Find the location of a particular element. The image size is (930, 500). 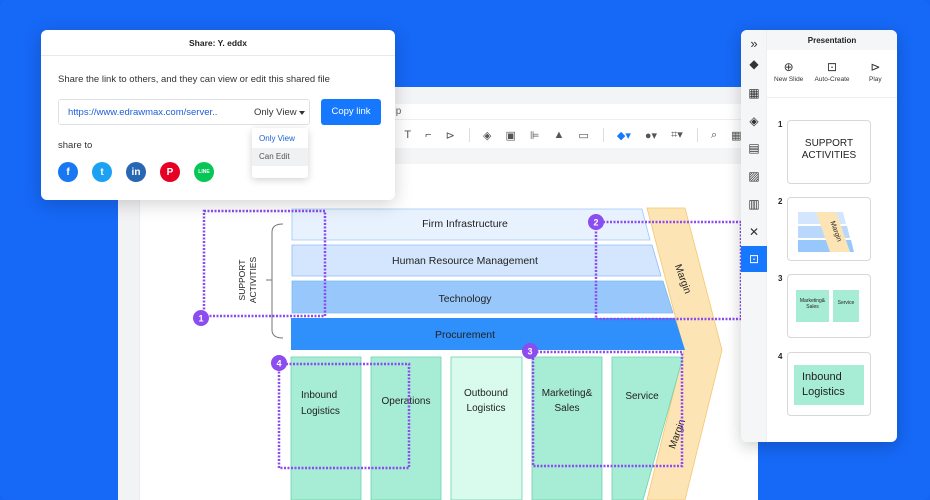

support-row-label: Firm Infrastructure is located at coordinates (465, 224).